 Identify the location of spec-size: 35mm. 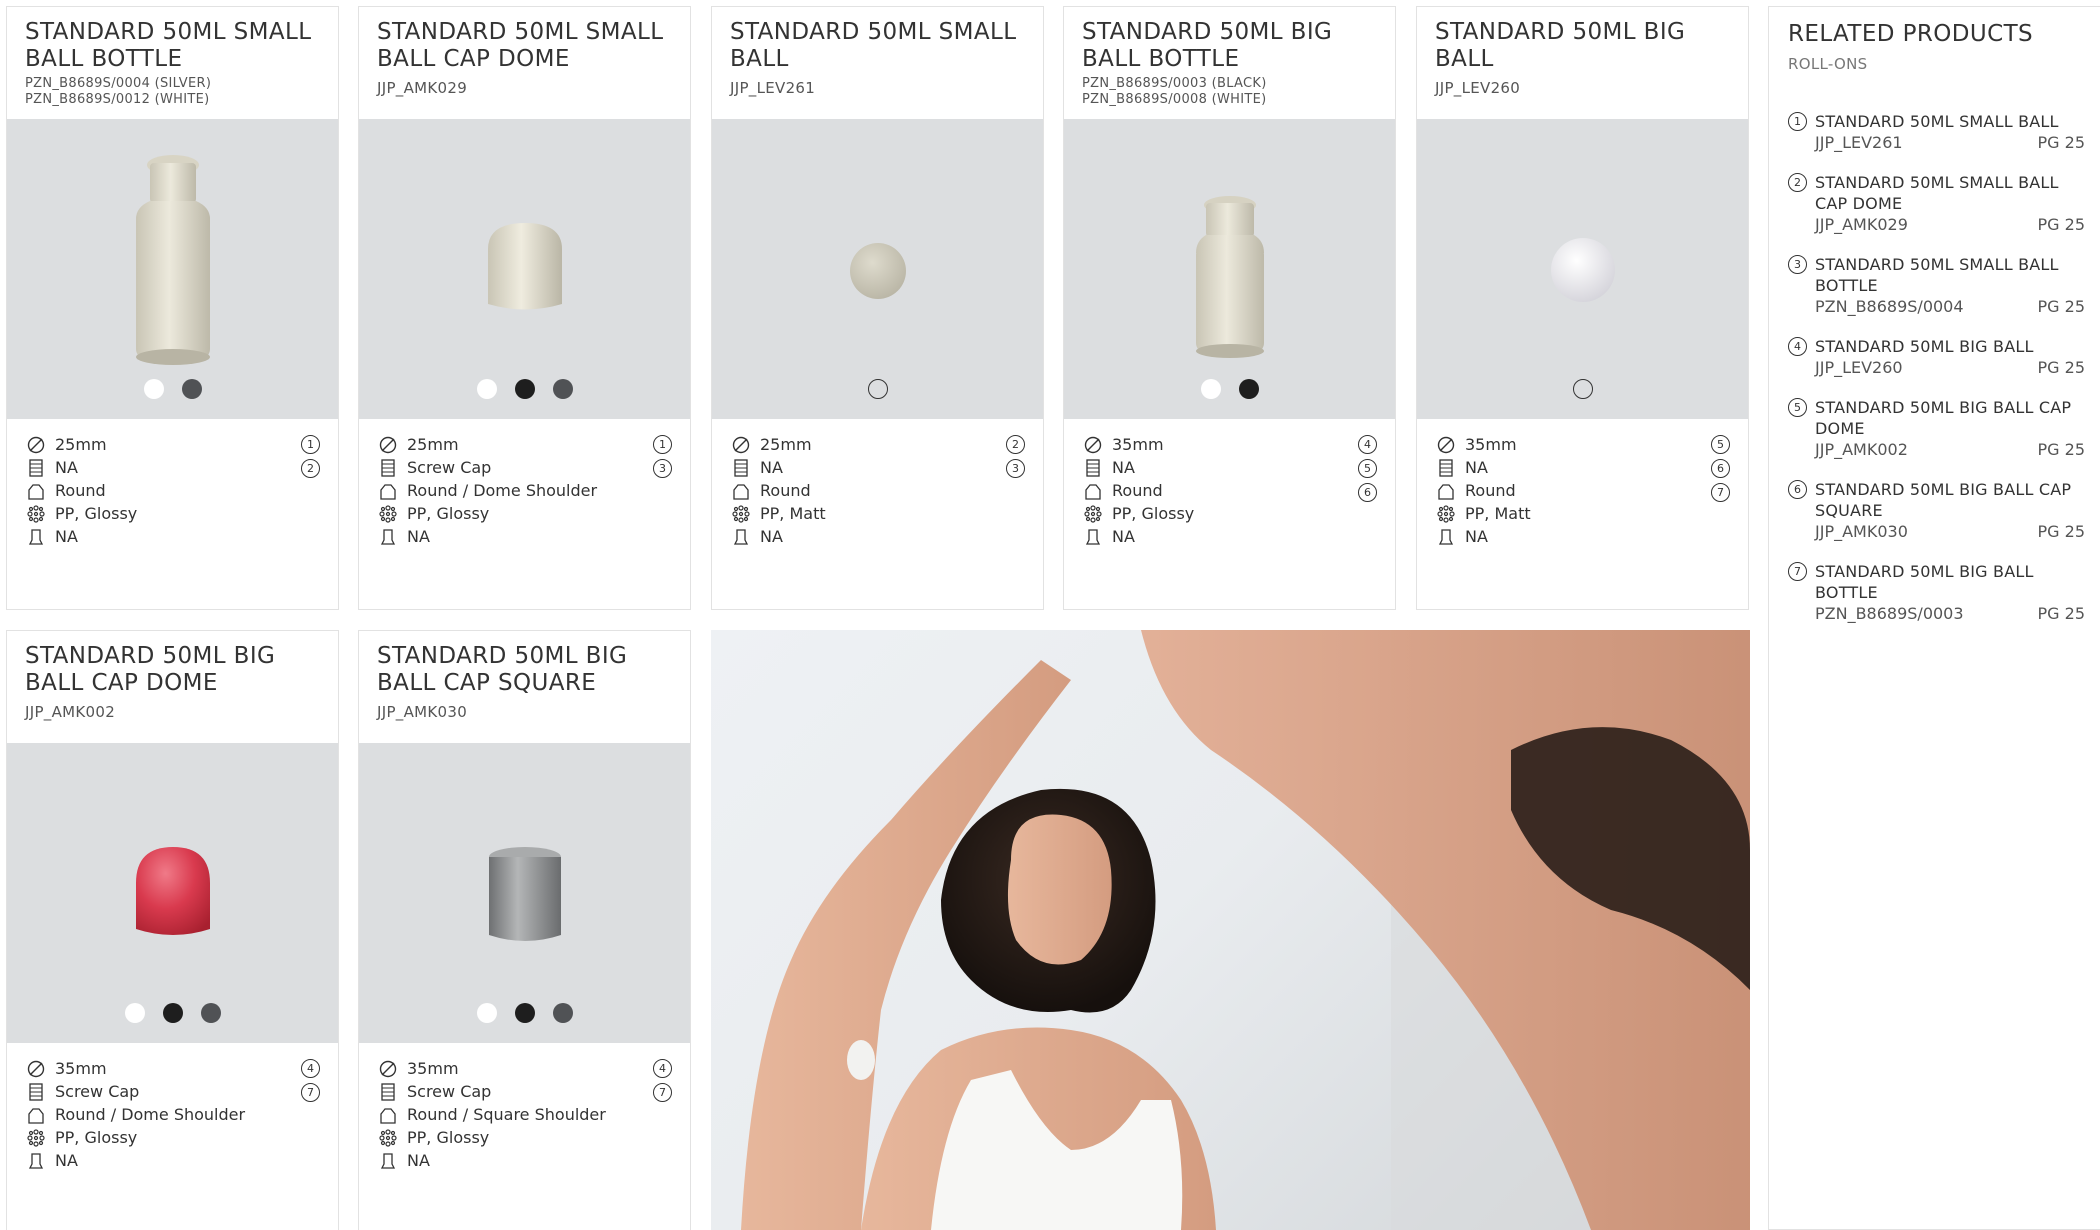
(433, 1068).